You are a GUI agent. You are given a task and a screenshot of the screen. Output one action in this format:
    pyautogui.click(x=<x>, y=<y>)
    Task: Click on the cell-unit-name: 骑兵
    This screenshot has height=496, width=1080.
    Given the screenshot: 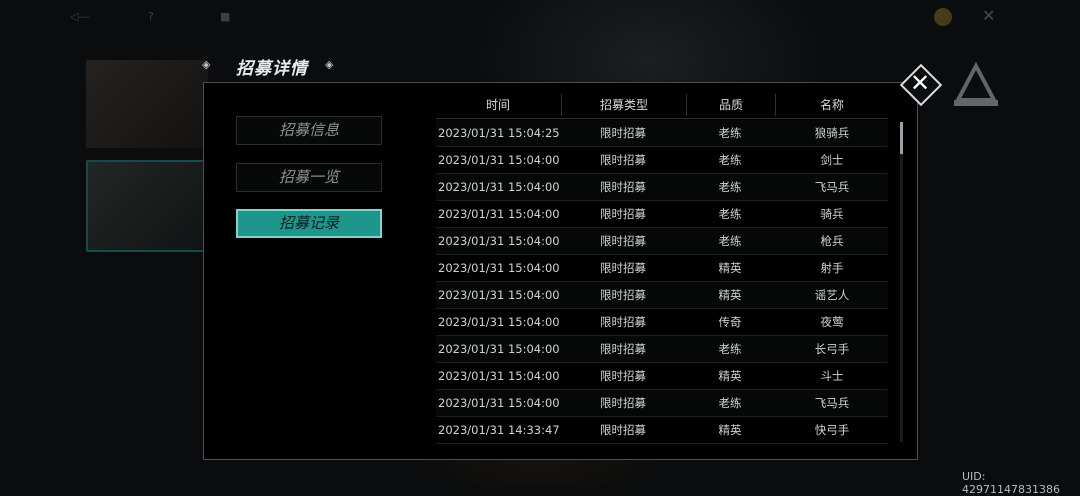 What is the action you would take?
    pyautogui.click(x=832, y=214)
    